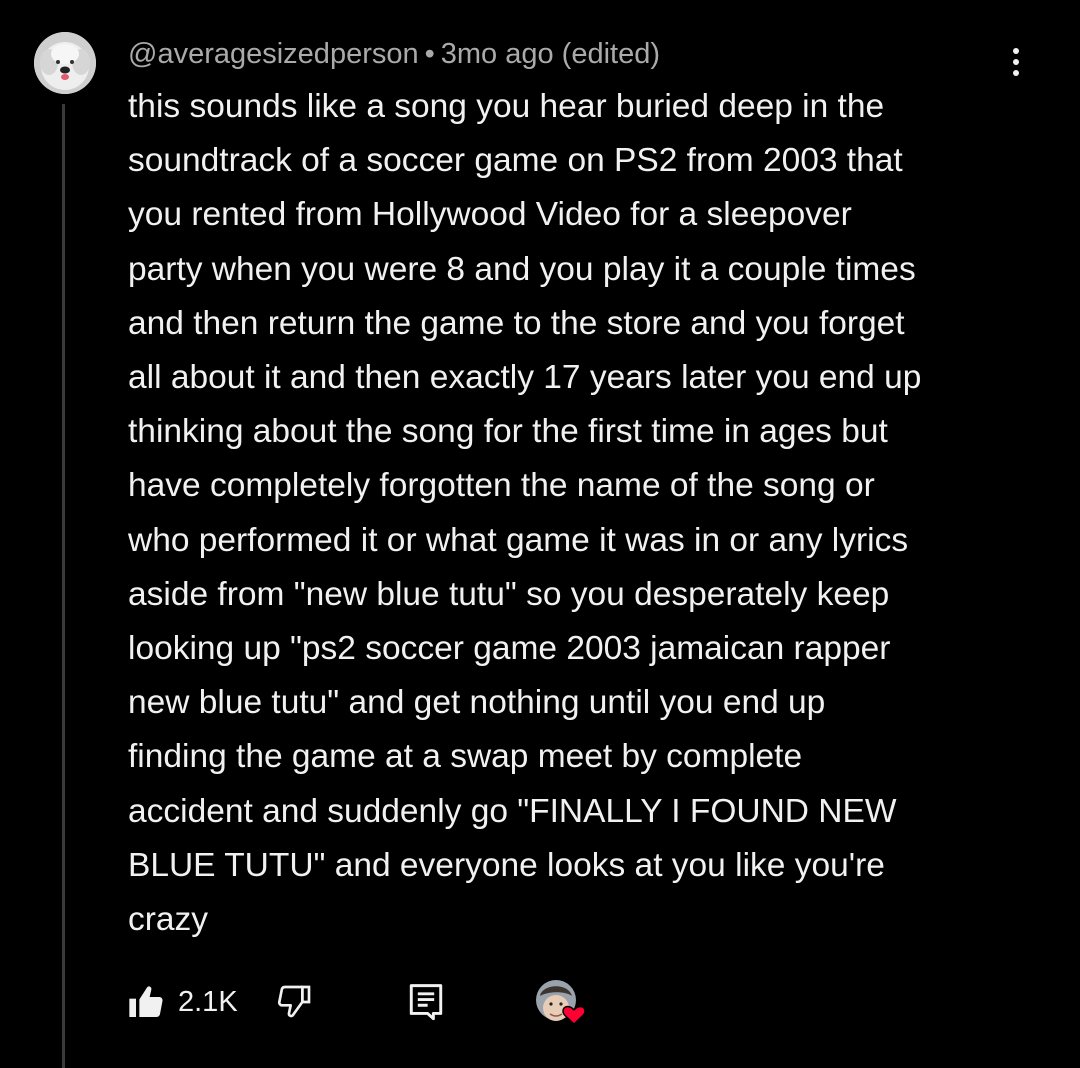 The width and height of the screenshot is (1080, 1068). I want to click on creator-heart-badge, so click(560, 1003).